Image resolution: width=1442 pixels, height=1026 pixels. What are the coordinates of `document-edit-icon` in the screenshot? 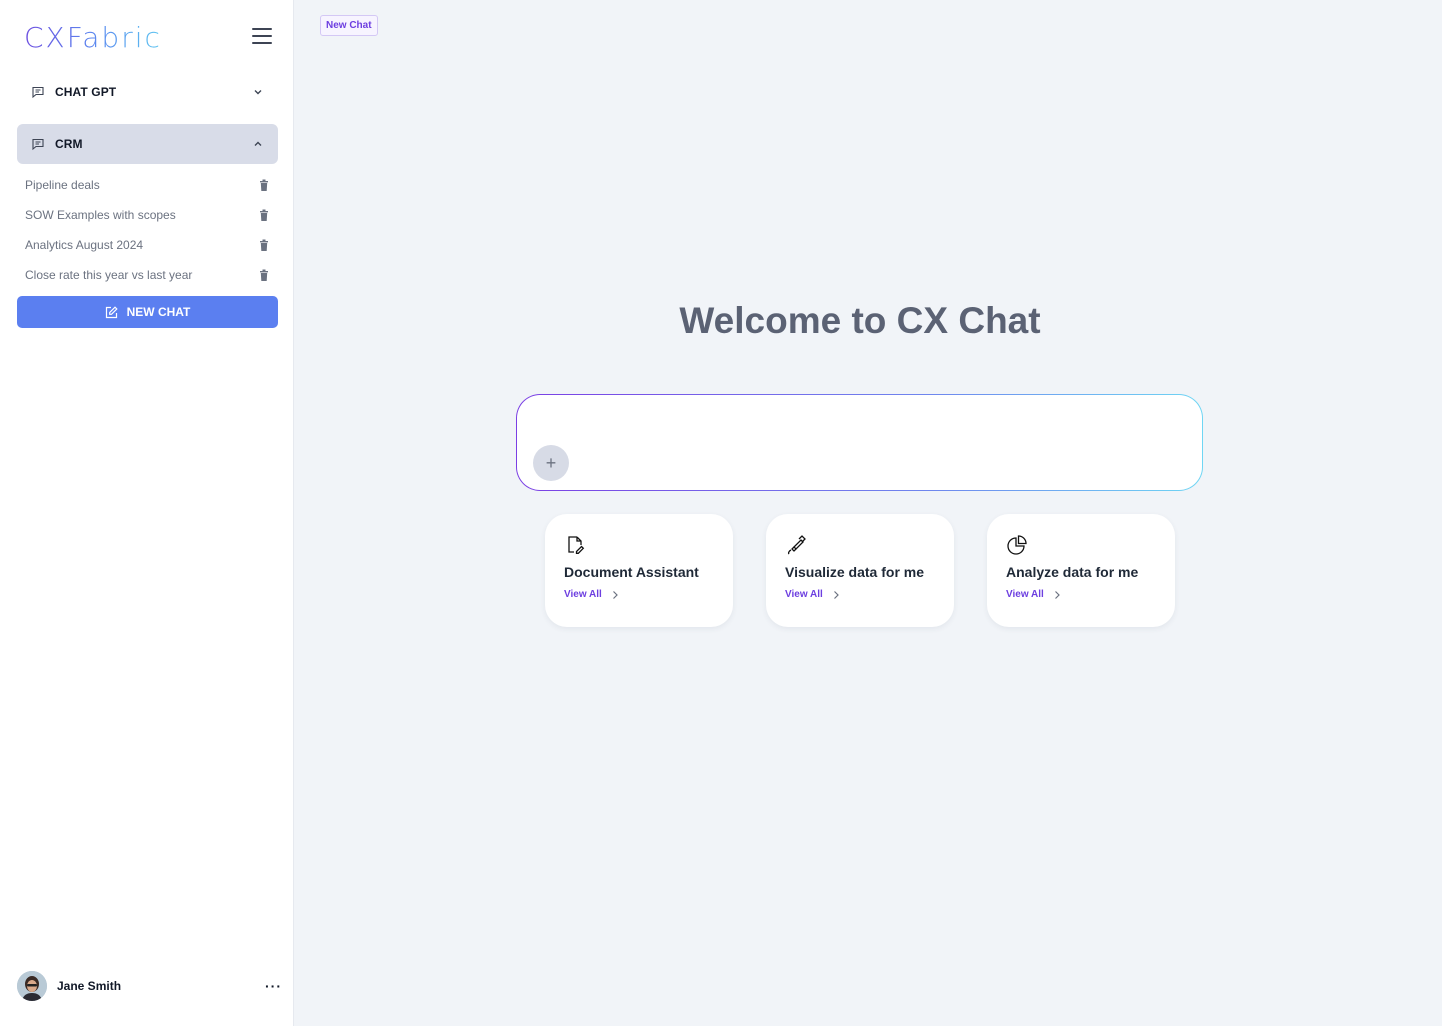 It's located at (575, 545).